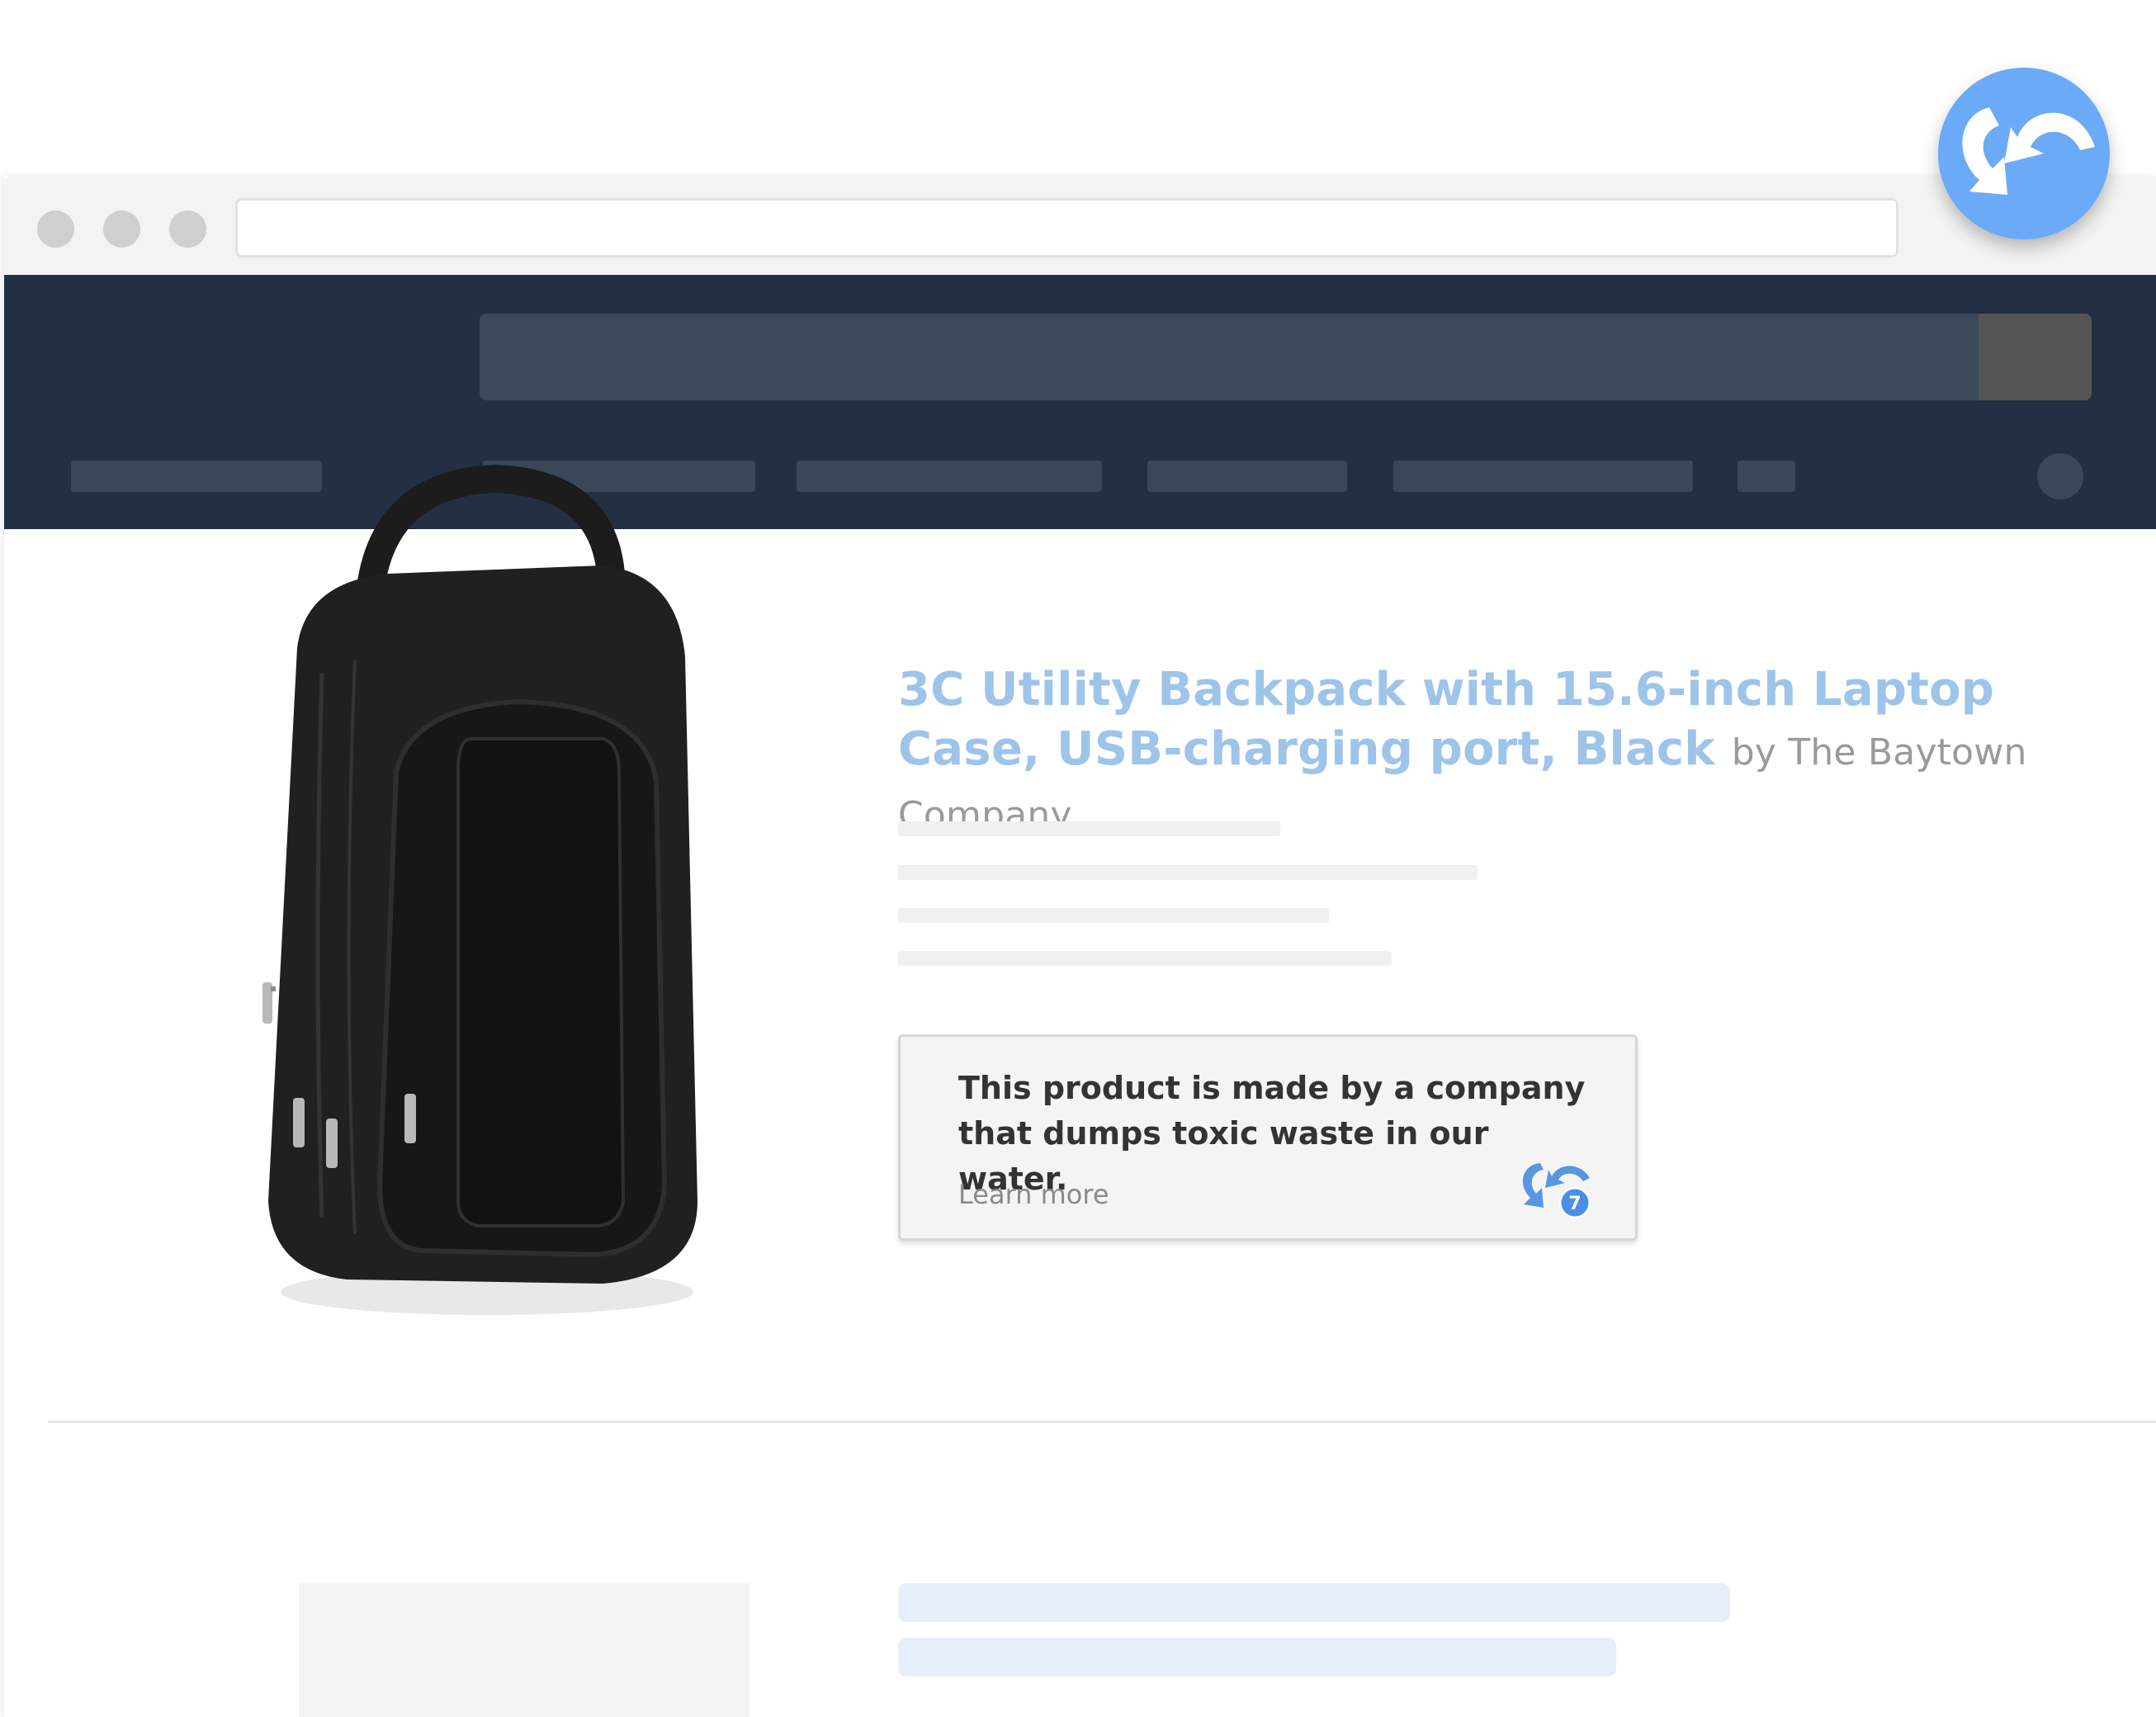 This screenshot has width=2156, height=1717. Describe the element at coordinates (2035, 357) in the screenshot. I see `site-search-button` at that location.